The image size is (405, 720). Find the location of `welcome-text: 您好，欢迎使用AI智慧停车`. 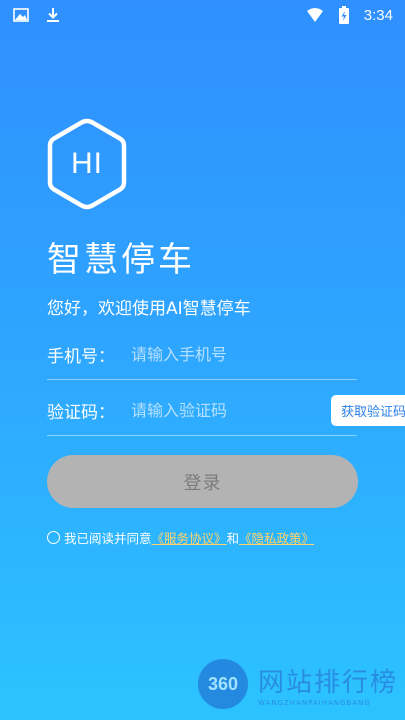

welcome-text: 您好，欢迎使用AI智慧停车 is located at coordinates (149, 309).